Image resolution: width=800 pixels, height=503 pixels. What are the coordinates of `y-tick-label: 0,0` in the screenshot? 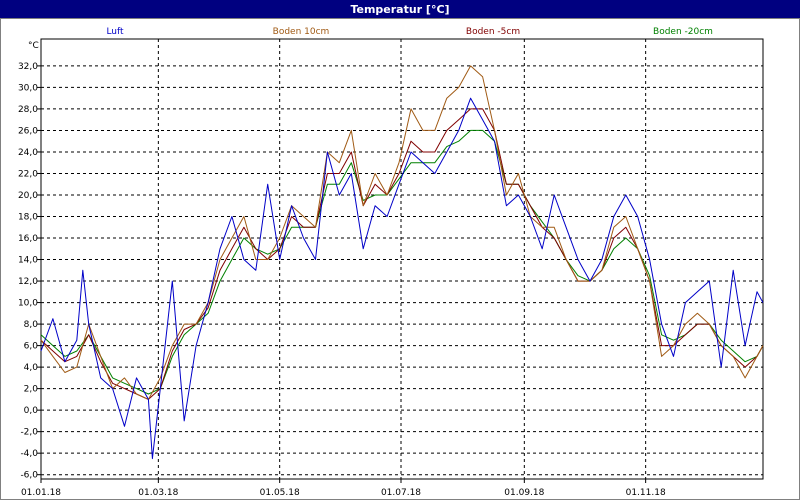 It's located at (31, 411).